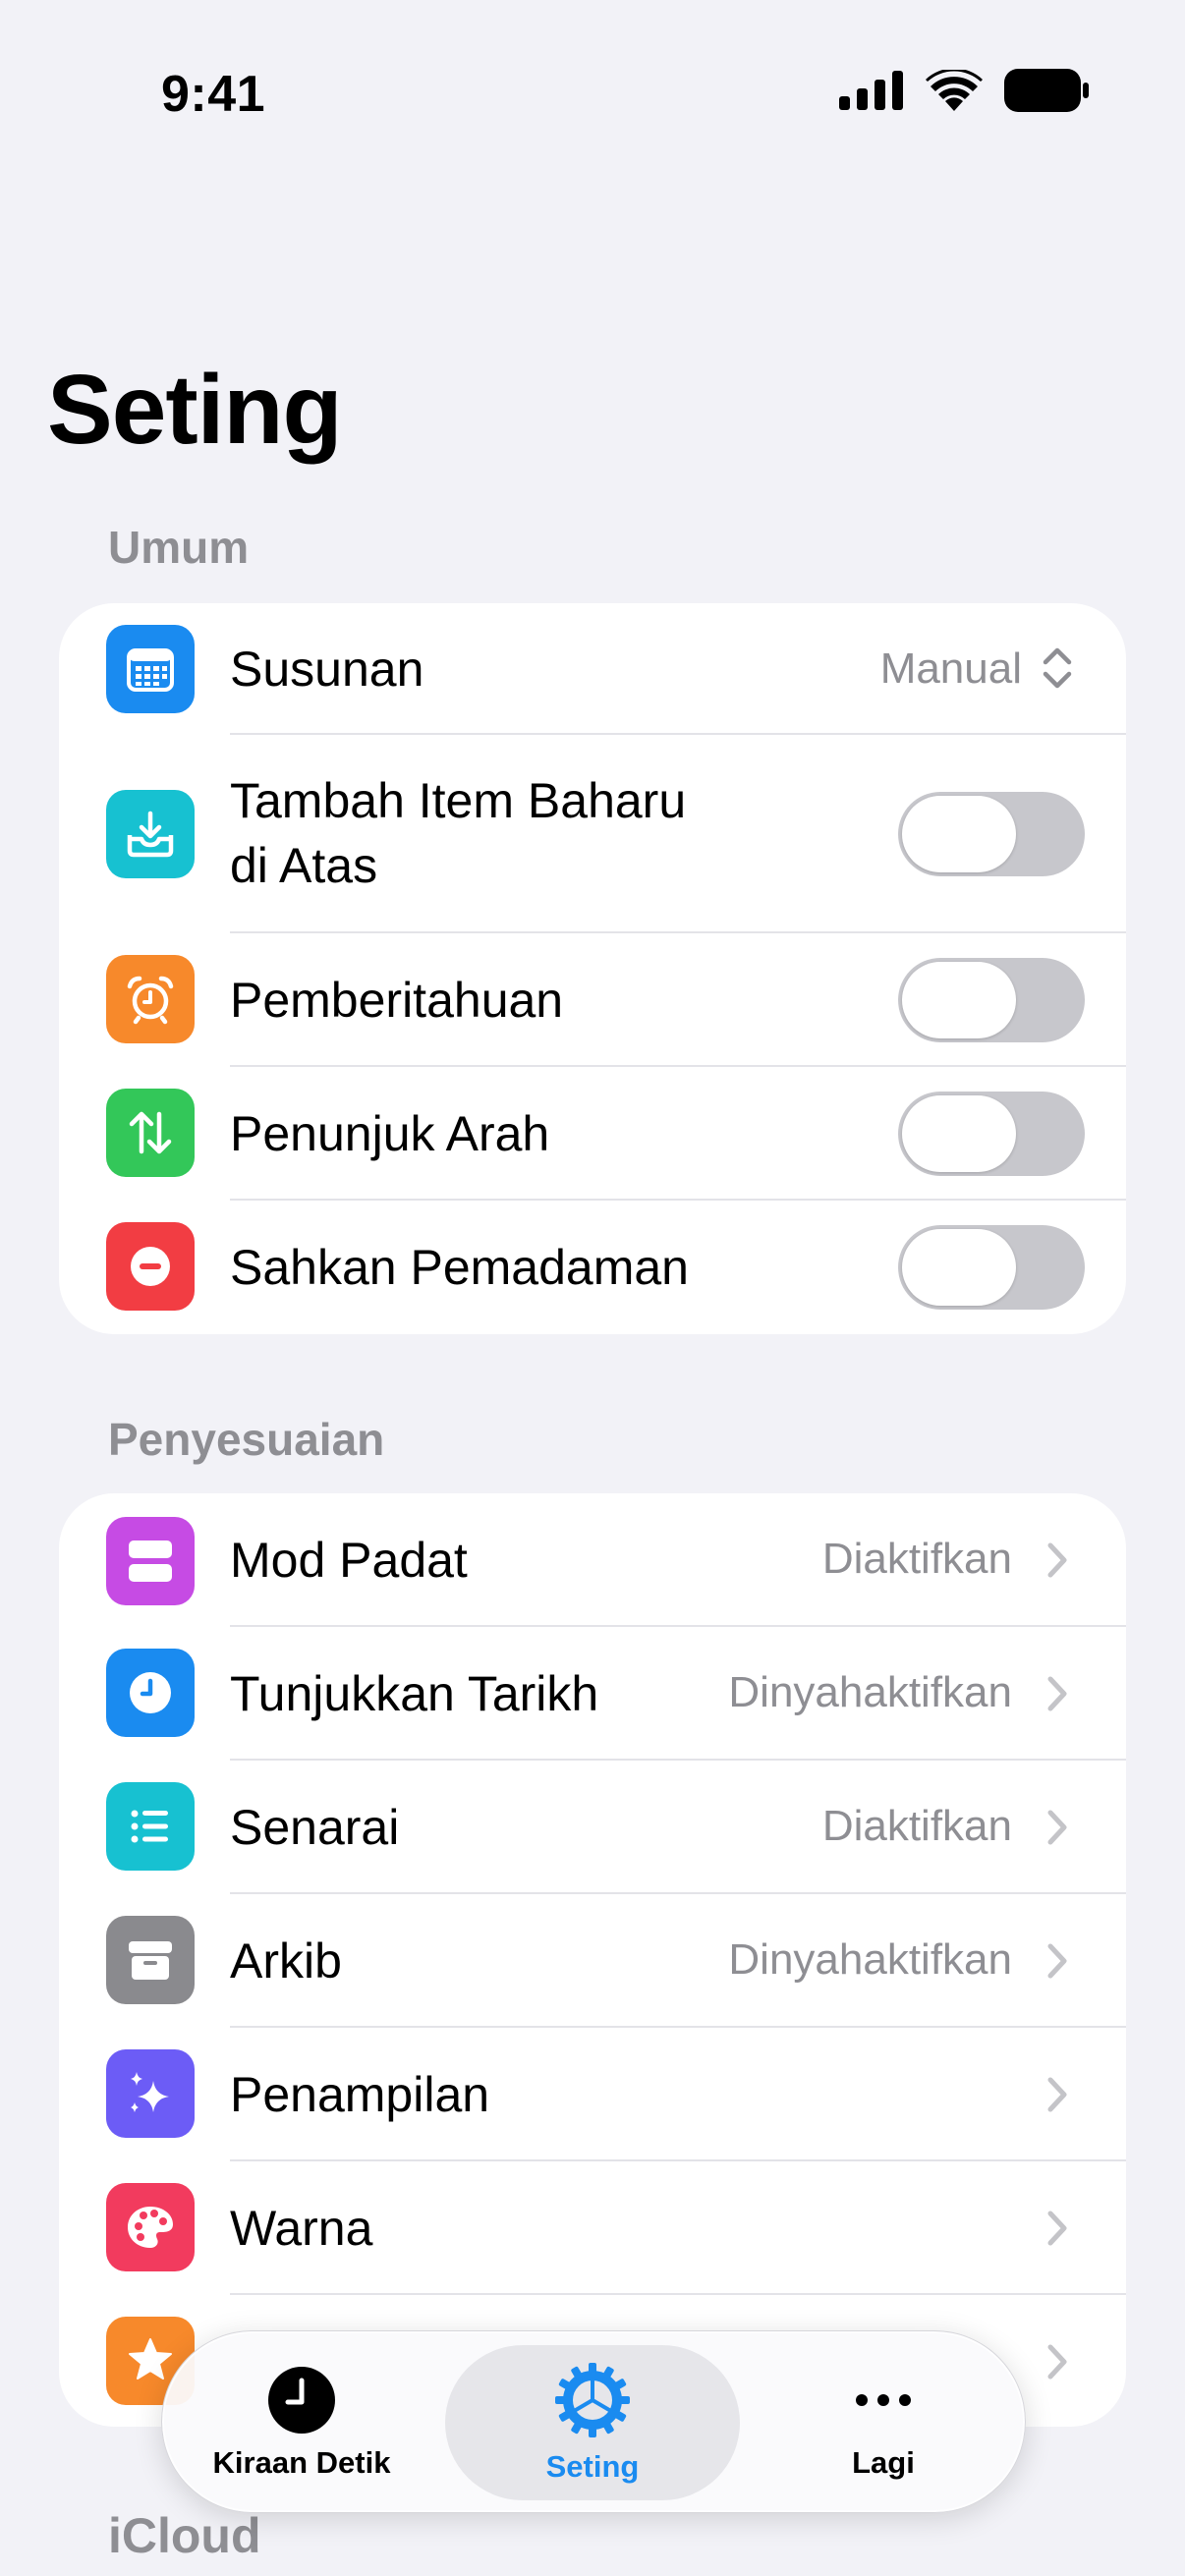 The height and width of the screenshot is (2576, 1185). I want to click on add-items-top-toggle, so click(992, 834).